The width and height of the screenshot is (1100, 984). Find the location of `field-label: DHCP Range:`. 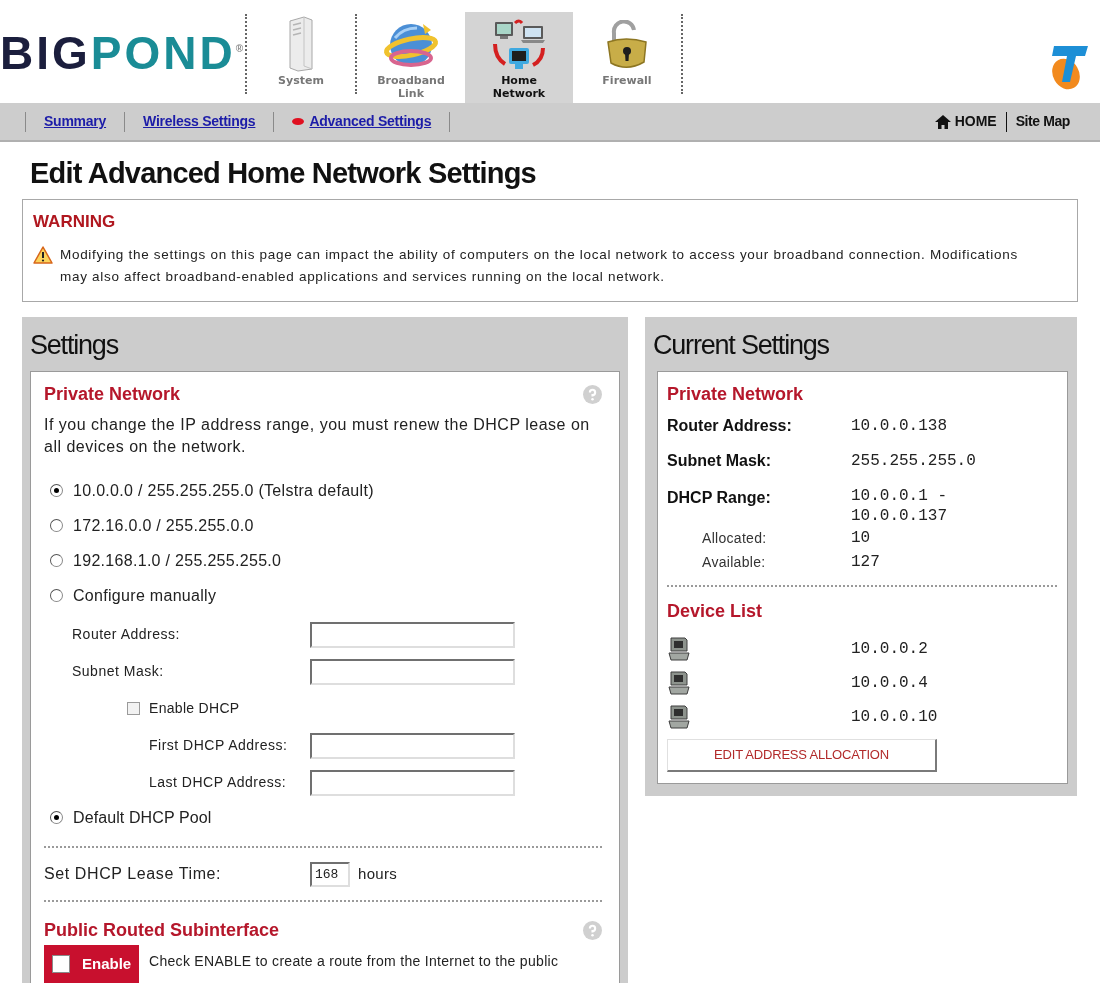

field-label: DHCP Range: is located at coordinates (719, 497).